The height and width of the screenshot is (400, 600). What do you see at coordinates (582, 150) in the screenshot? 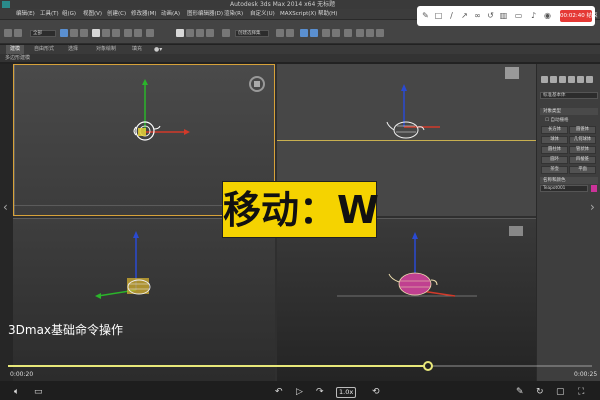
I see `tube-button: 管状体` at bounding box center [582, 150].